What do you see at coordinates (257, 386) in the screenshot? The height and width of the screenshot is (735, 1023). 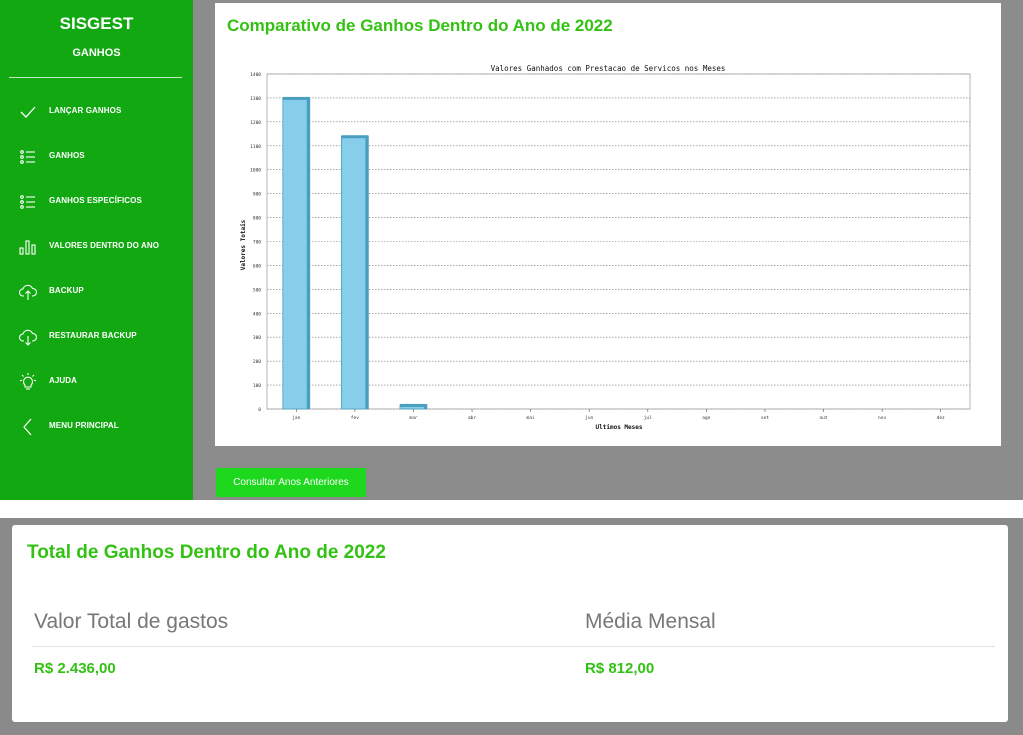 I see `chart-y-tick-label: 100` at bounding box center [257, 386].